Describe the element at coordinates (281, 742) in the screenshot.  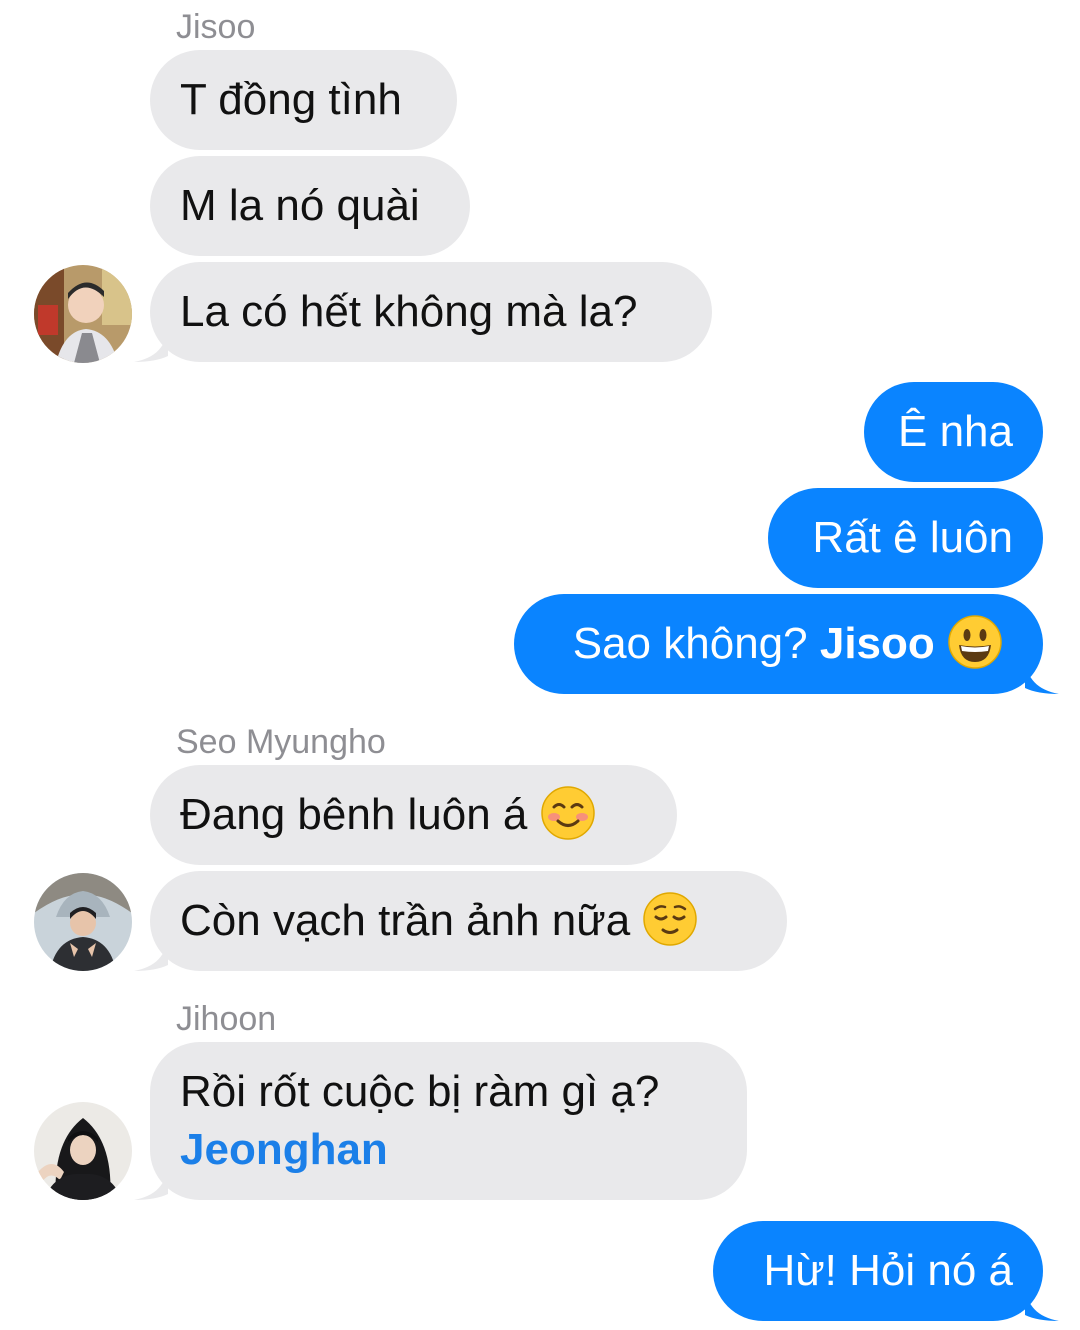
I see `sender-name-seo-myungho: Seo Myungho` at that location.